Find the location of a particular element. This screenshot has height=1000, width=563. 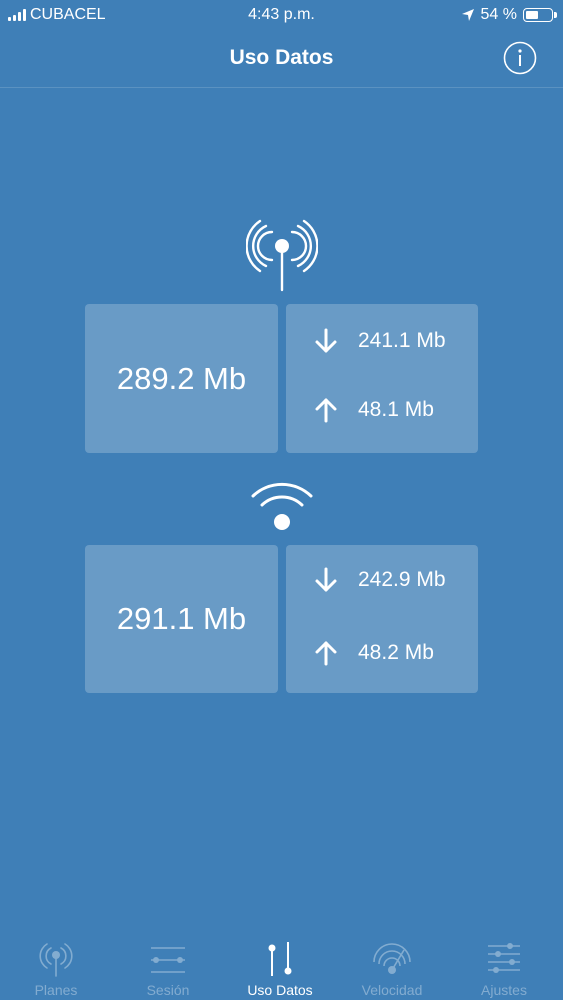

wifi-detail-tile: 242.9 Mb 48.2 Mb is located at coordinates (382, 619).